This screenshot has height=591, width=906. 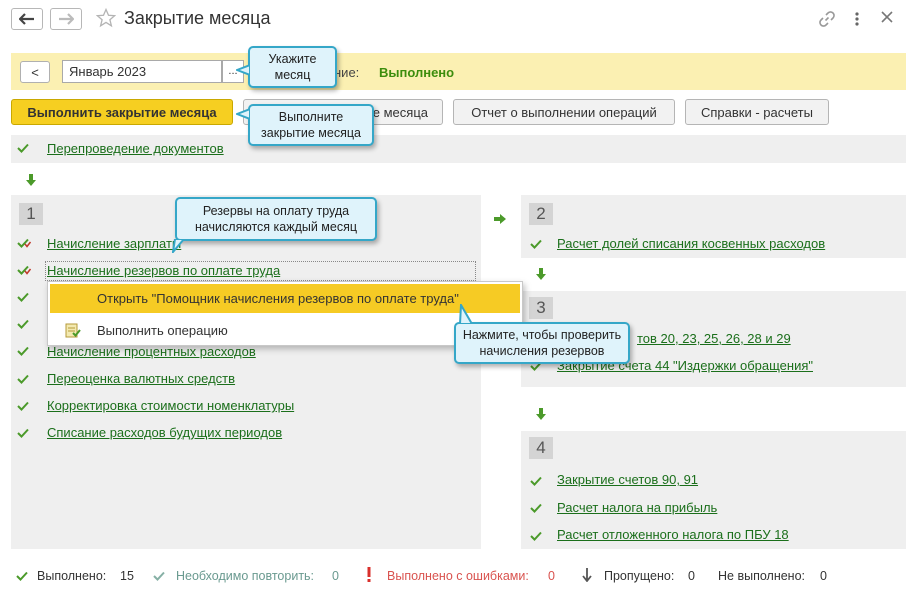 I want to click on state-label: ние:, so click(x=347, y=72).